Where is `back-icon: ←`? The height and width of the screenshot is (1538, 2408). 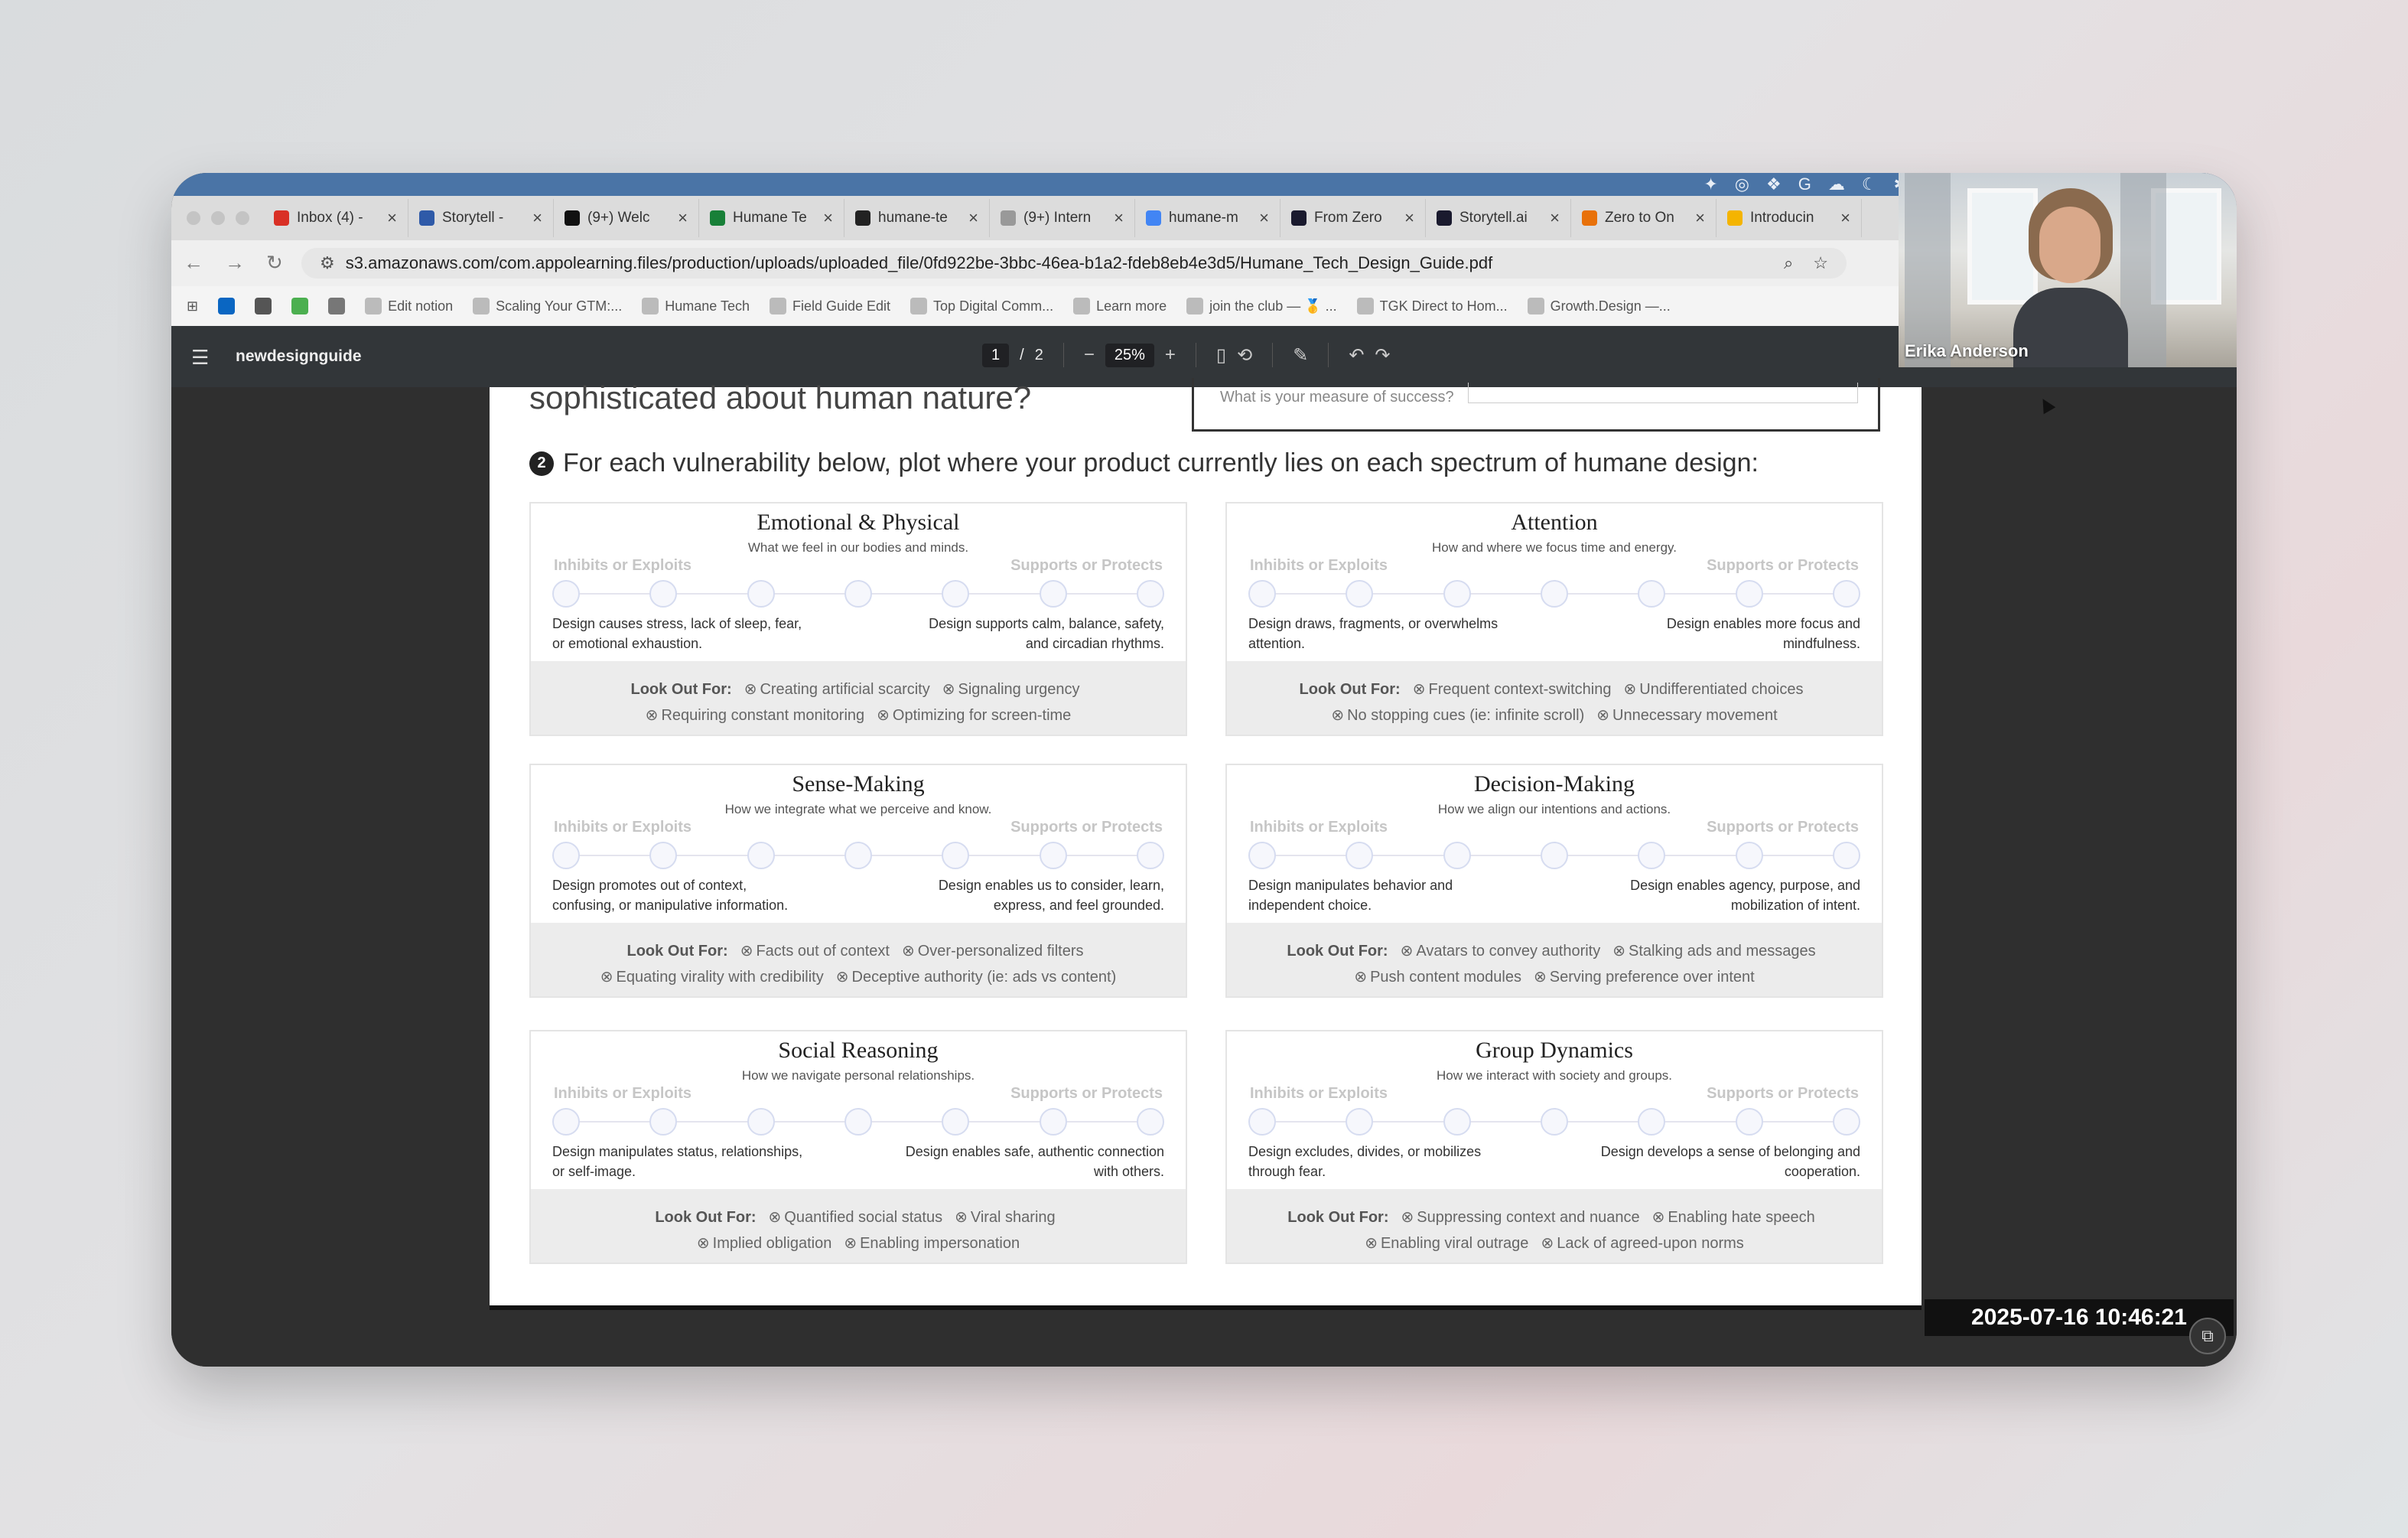
back-icon: ← is located at coordinates (193, 263).